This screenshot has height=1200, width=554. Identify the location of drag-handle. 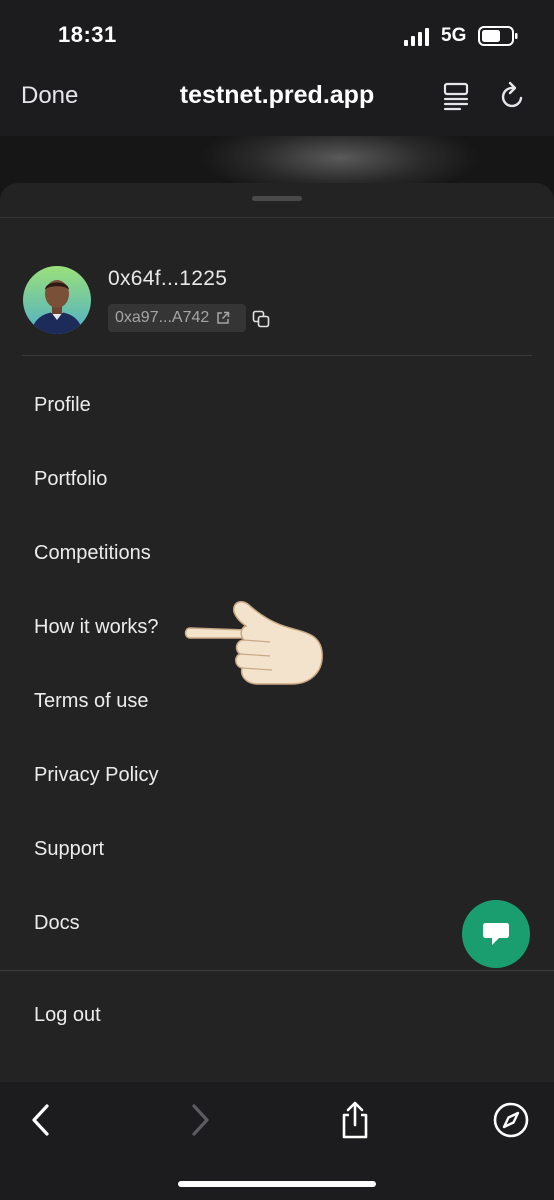
(277, 198).